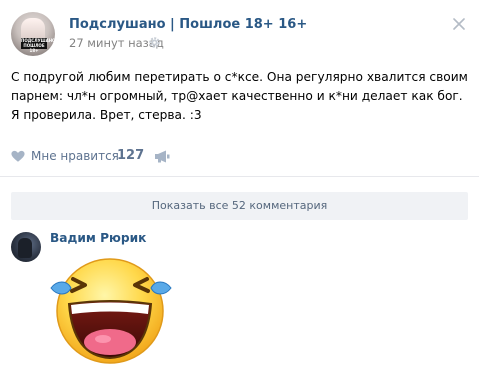  Describe the element at coordinates (75, 156) in the screenshot. I see `like-button: Мне нравится` at that location.